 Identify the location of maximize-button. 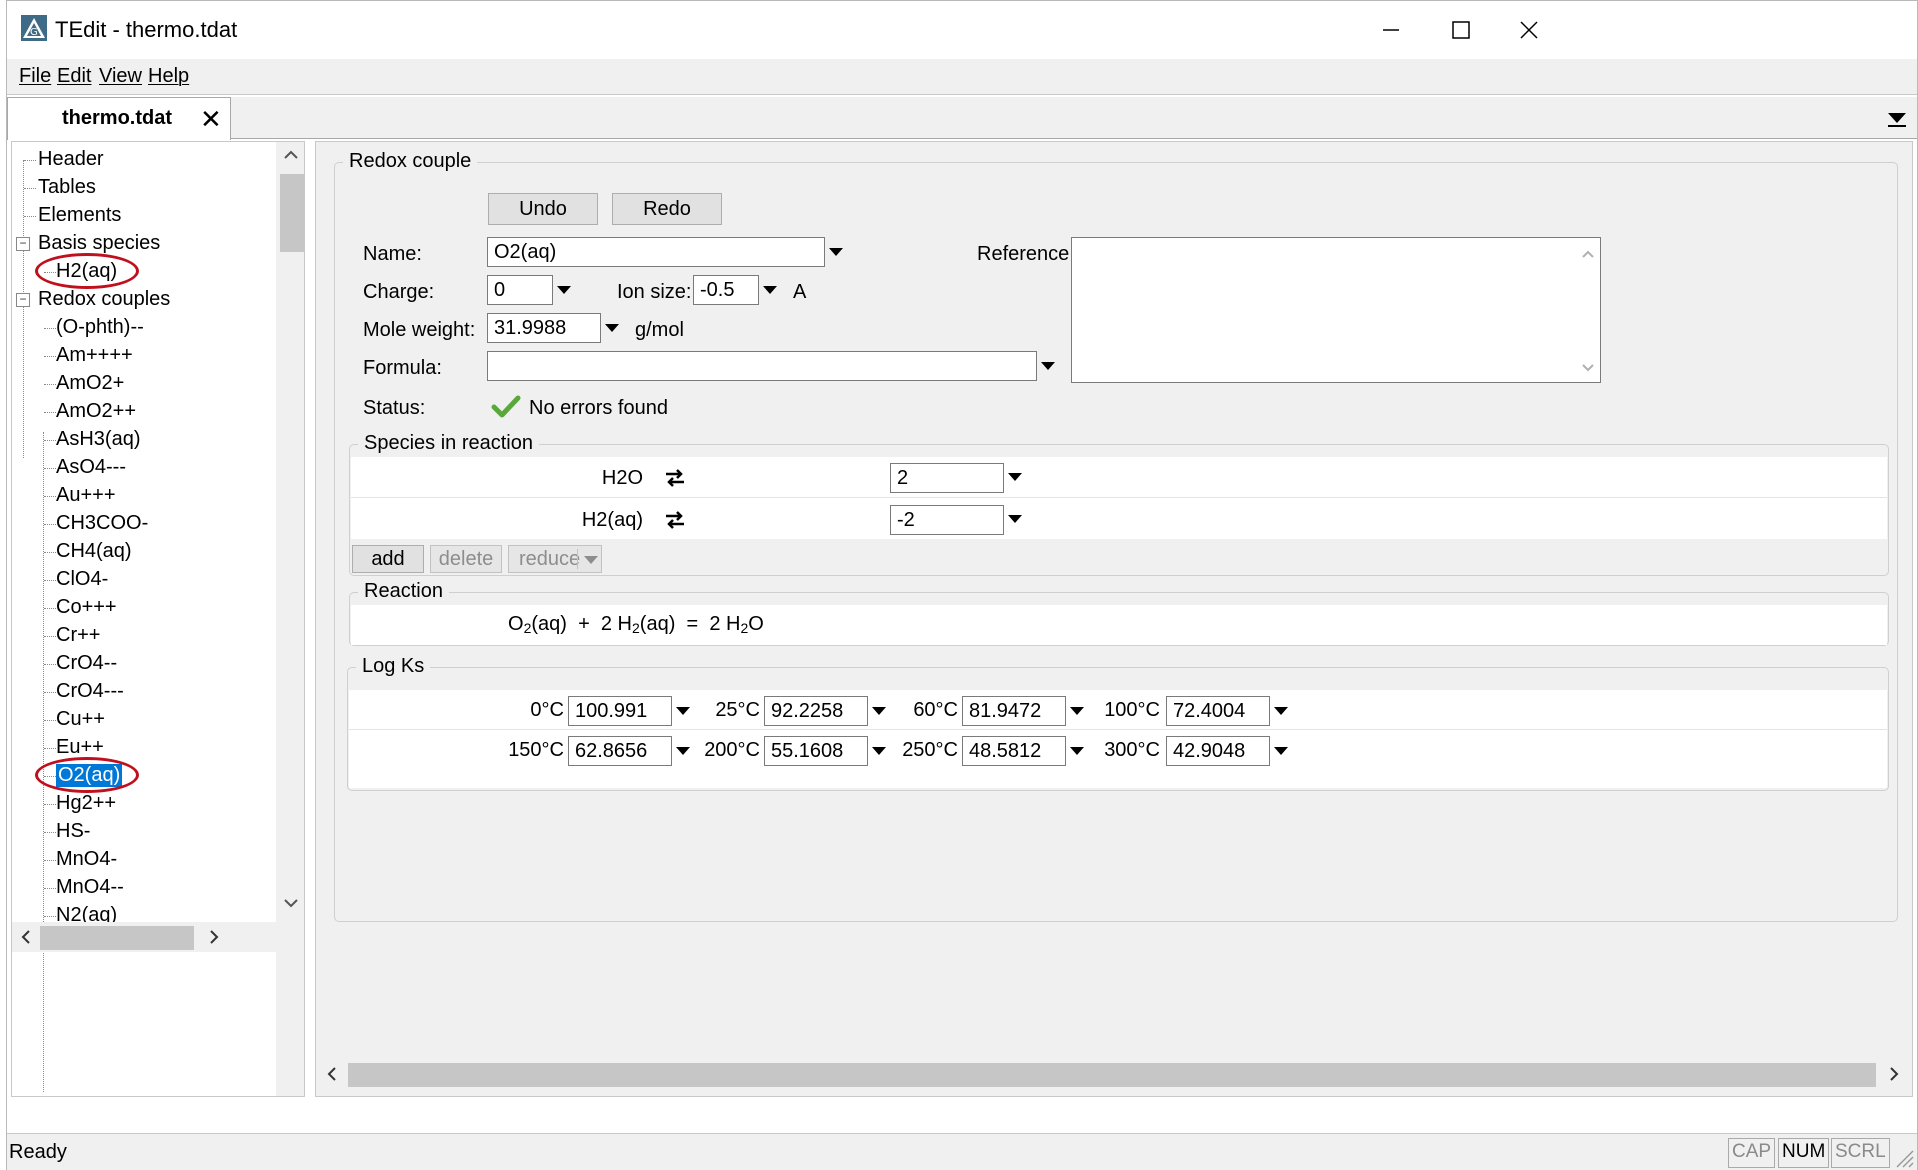
(1461, 30).